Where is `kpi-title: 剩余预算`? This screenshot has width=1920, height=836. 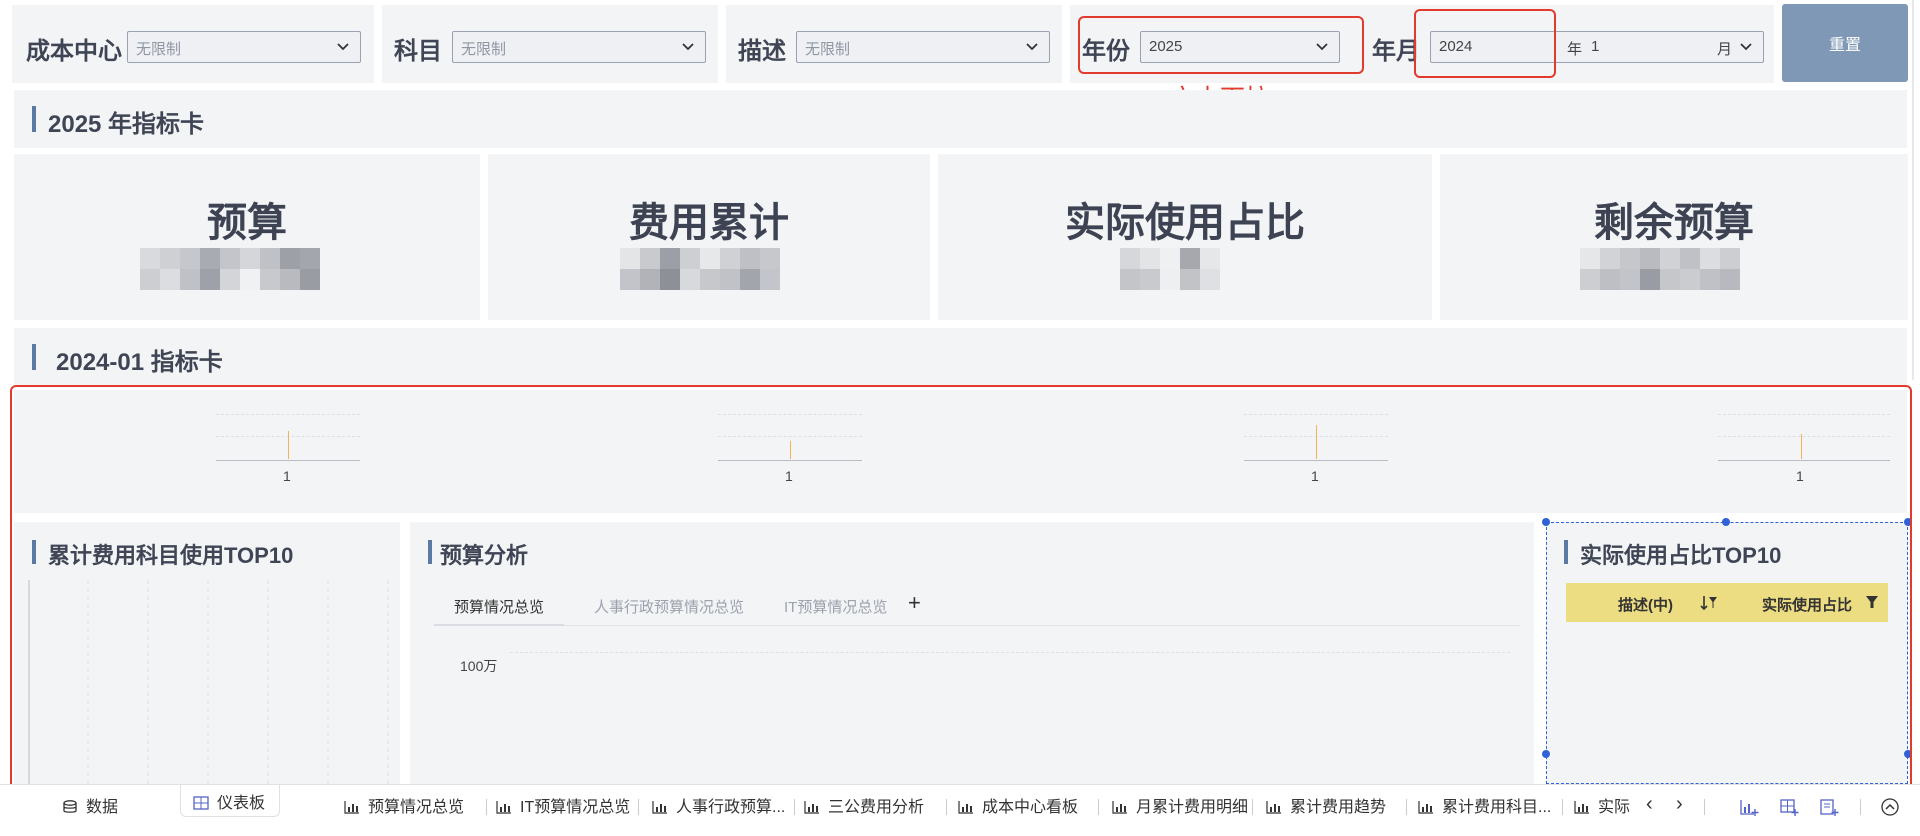
kpi-title: 剩余预算 is located at coordinates (1674, 223).